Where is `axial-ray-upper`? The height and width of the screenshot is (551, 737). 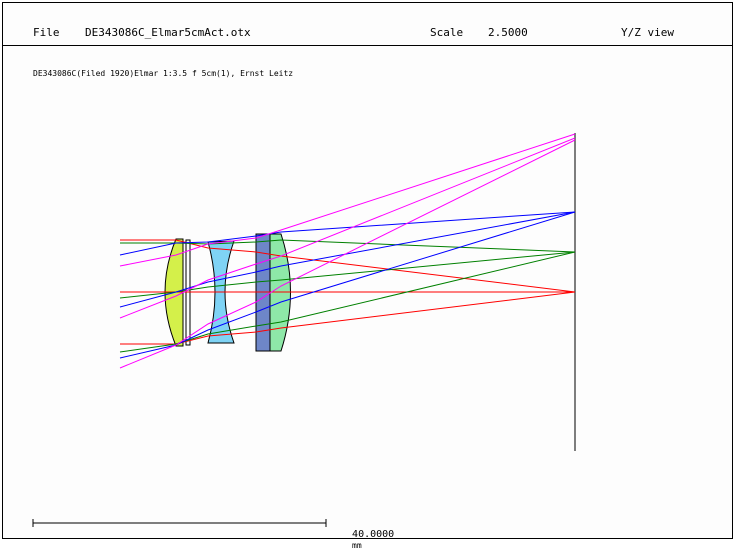 axial-ray-upper is located at coordinates (348, 266).